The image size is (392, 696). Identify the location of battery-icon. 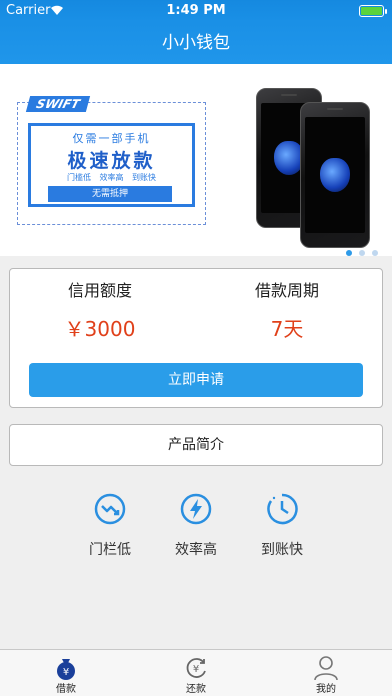
(373, 11).